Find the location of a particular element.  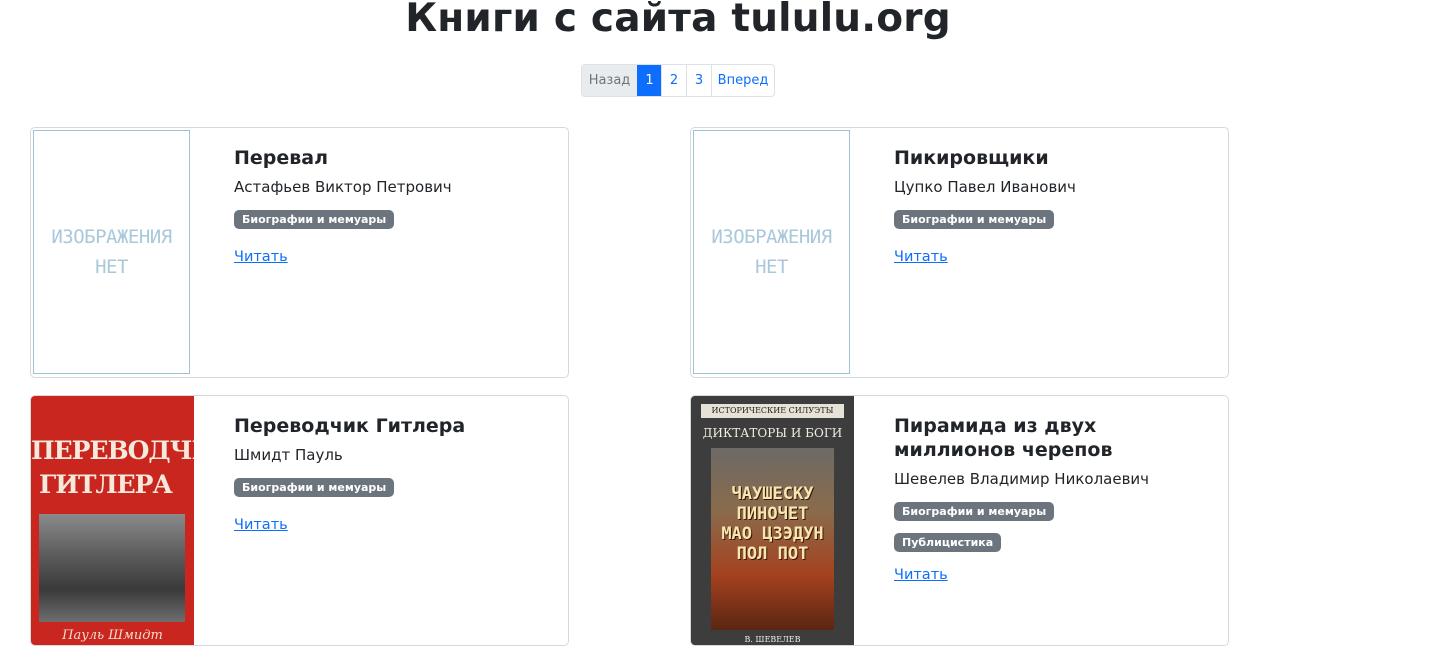

cover-title-line-1: ПЕРЕВОДЧИК is located at coordinates (112, 450).